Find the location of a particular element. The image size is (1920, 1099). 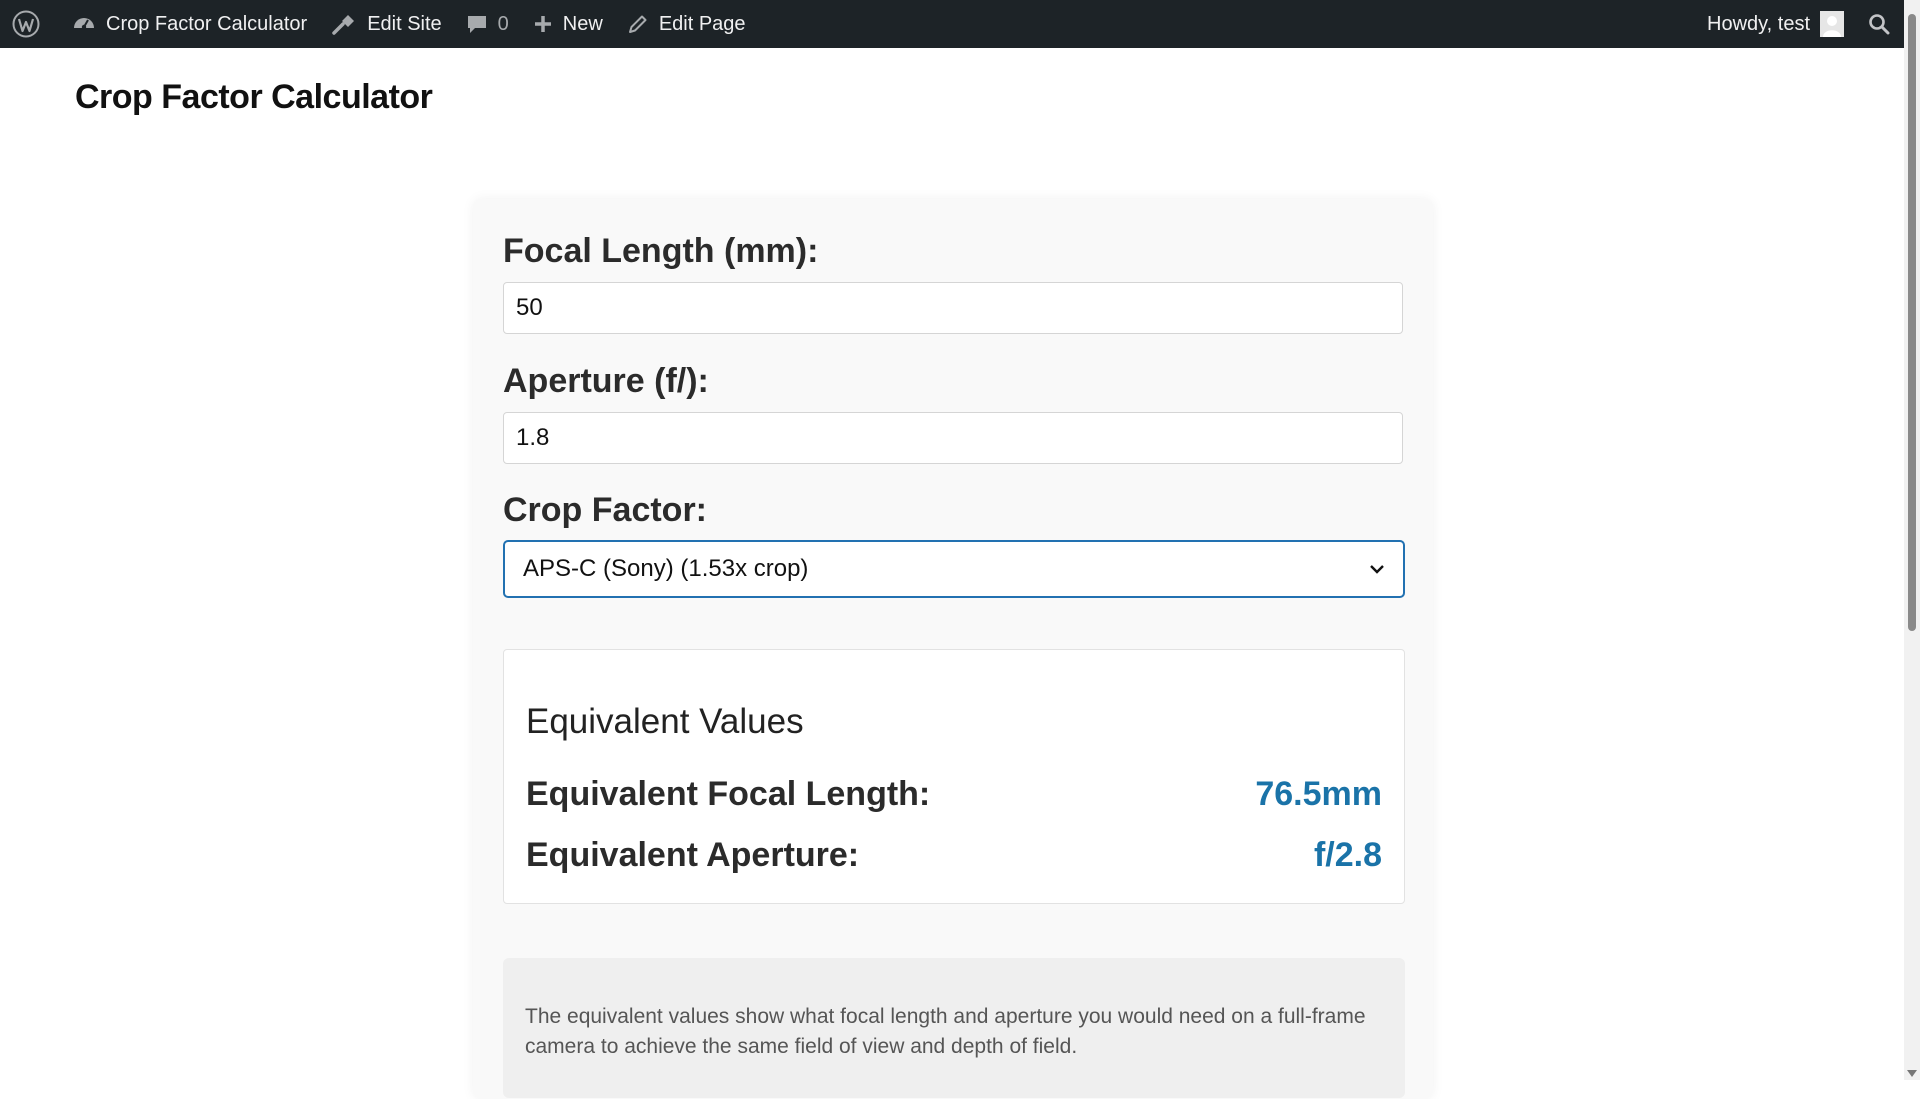

equivalent-focal-length-value: 76.5mm is located at coordinates (1318, 794).